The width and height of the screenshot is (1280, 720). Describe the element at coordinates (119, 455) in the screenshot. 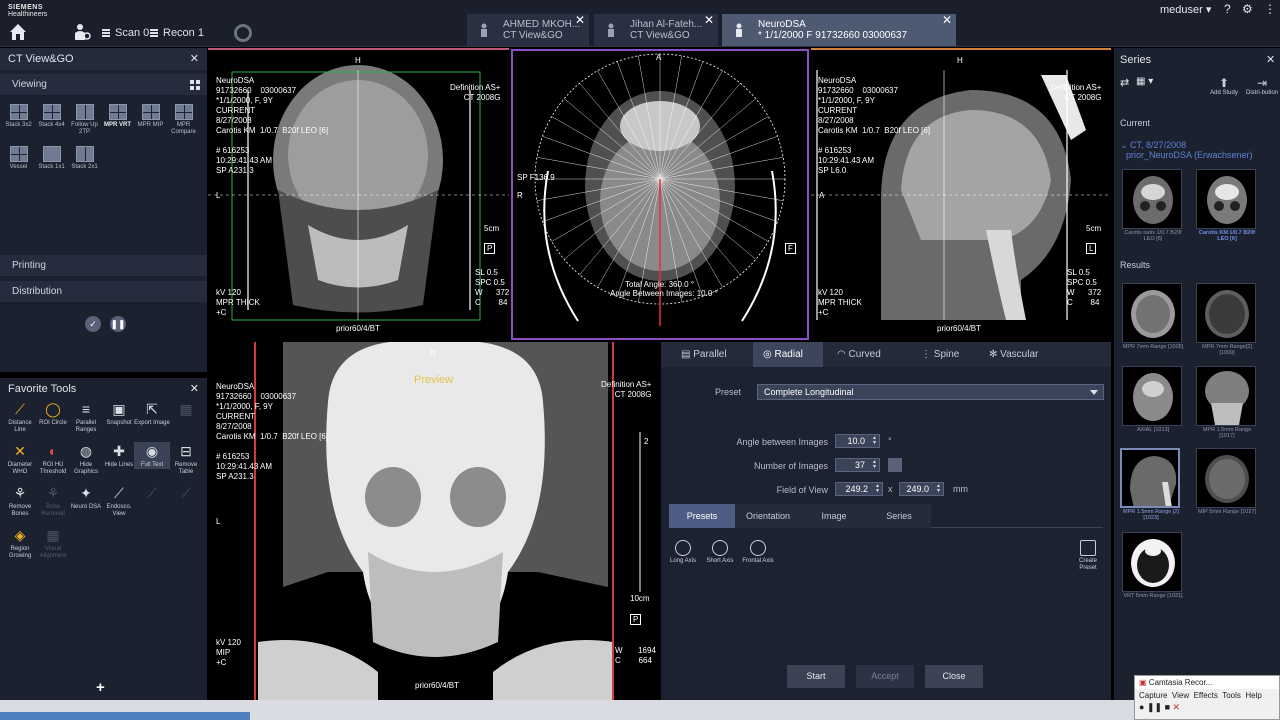

I see `hide-lines-tool: ✚ Hide Lines` at that location.